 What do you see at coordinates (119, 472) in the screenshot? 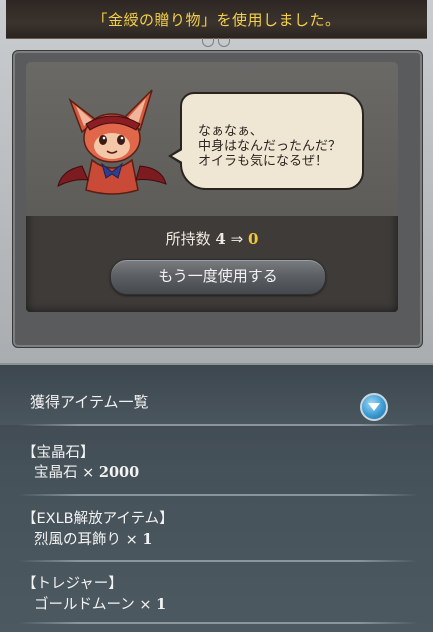
I see `item-quantity: 2000` at bounding box center [119, 472].